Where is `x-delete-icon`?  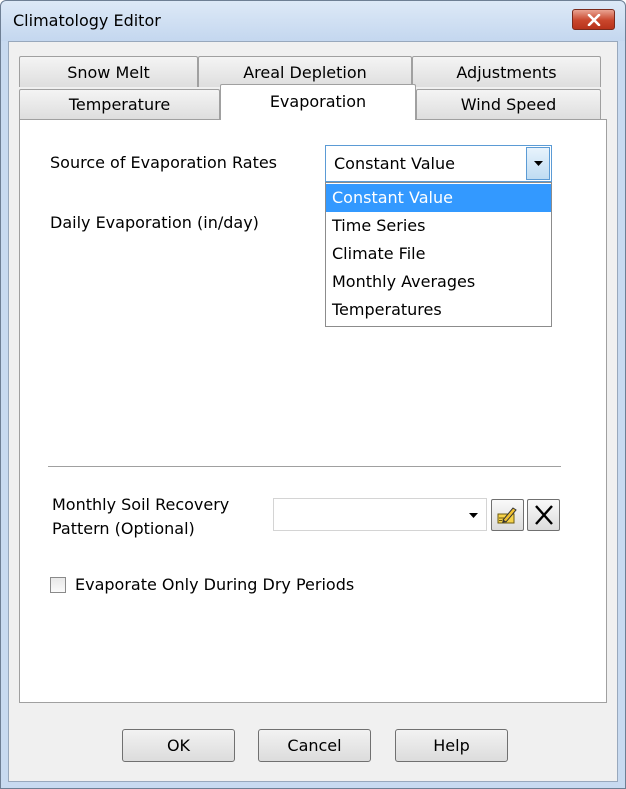 x-delete-icon is located at coordinates (544, 515).